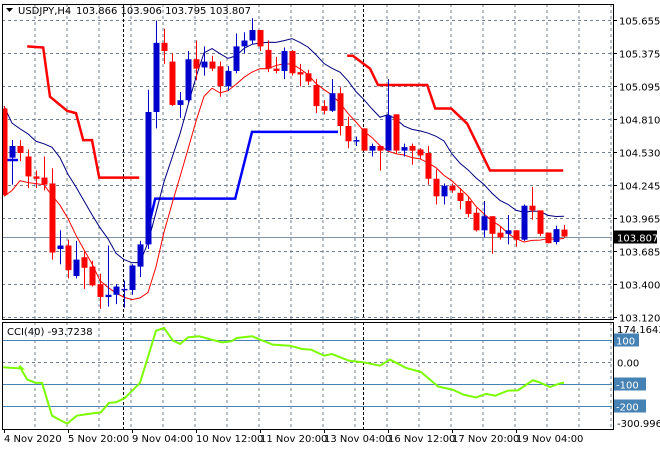 The image size is (660, 450). What do you see at coordinates (33, 439) in the screenshot?
I see `time-axis-label: 4 Nov 2020` at bounding box center [33, 439].